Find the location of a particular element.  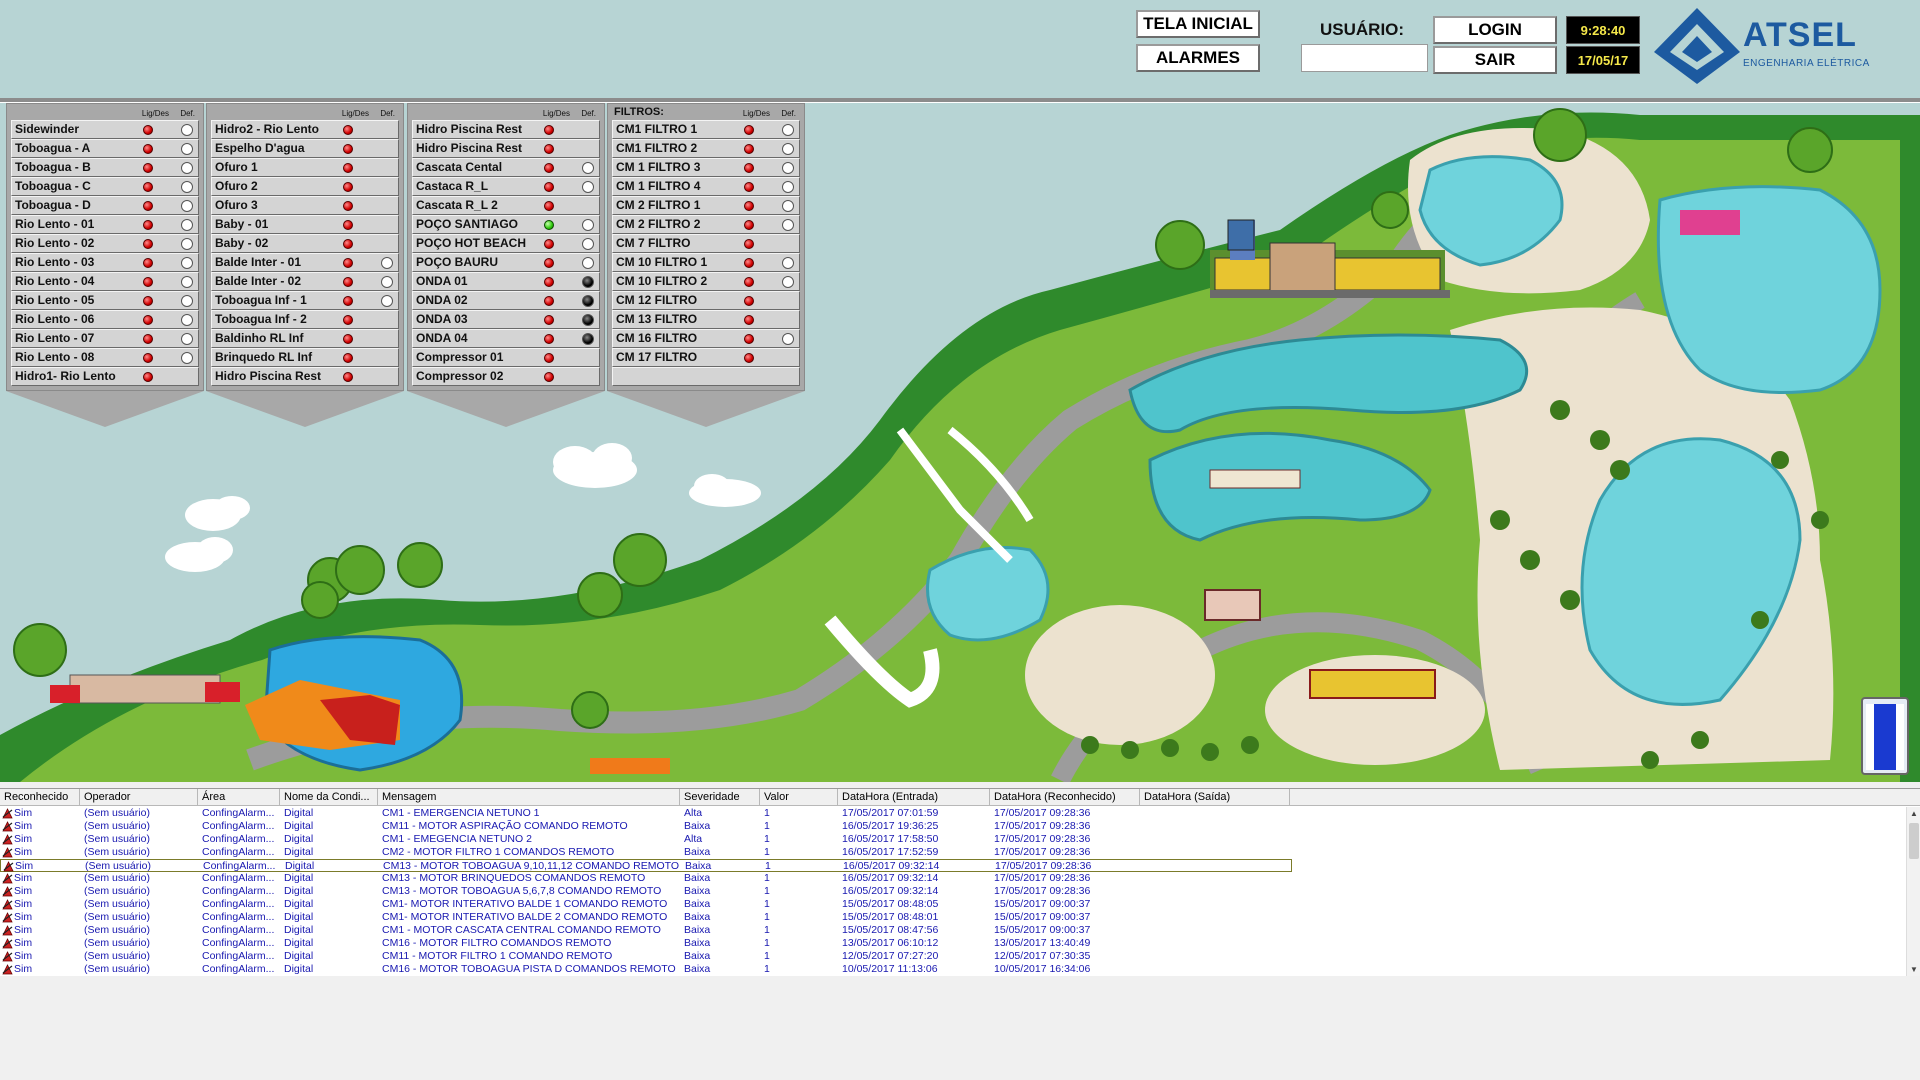

device-row: Toboagua - D is located at coordinates (105, 205).